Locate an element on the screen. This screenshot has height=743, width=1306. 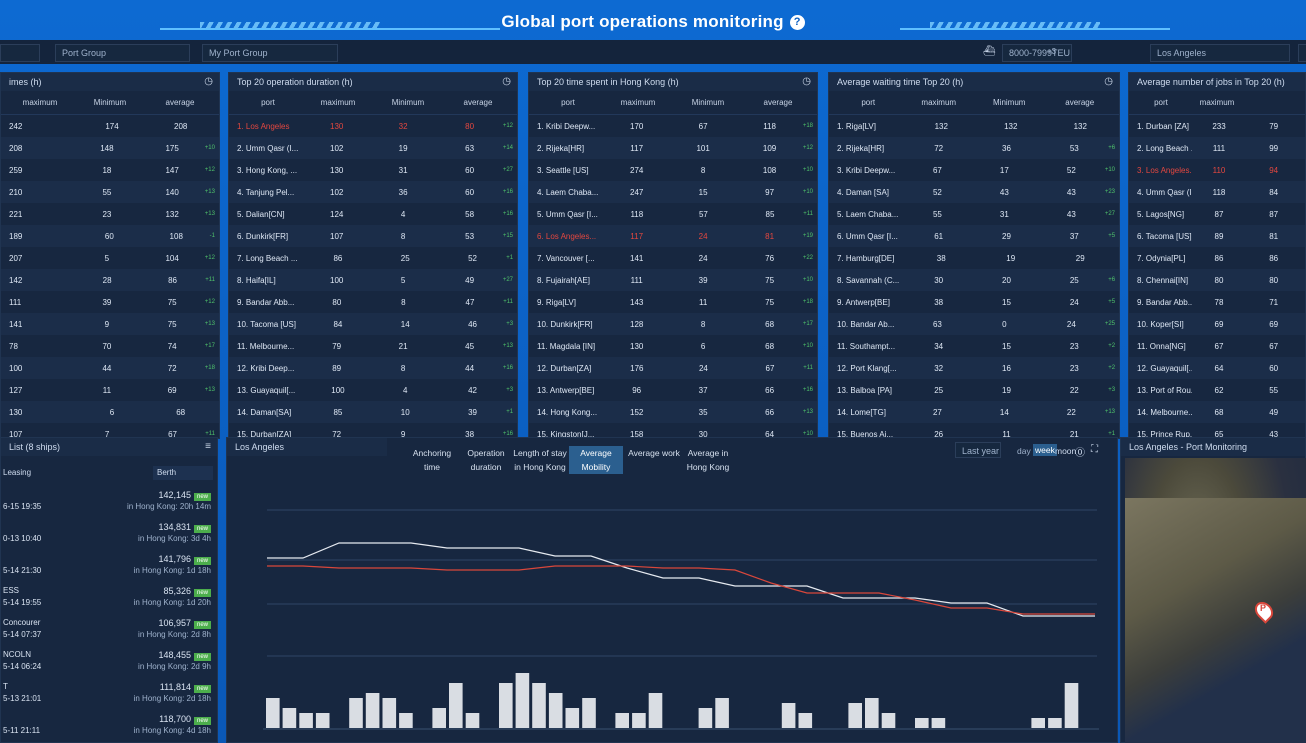
table-row: 9. Riga[LV] 143 11 75 +18 is located at coordinates (673, 302).